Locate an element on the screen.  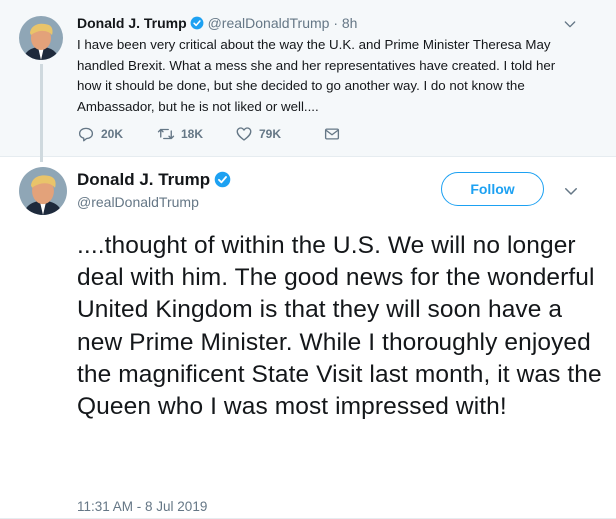
reply-icon is located at coordinates (86, 134).